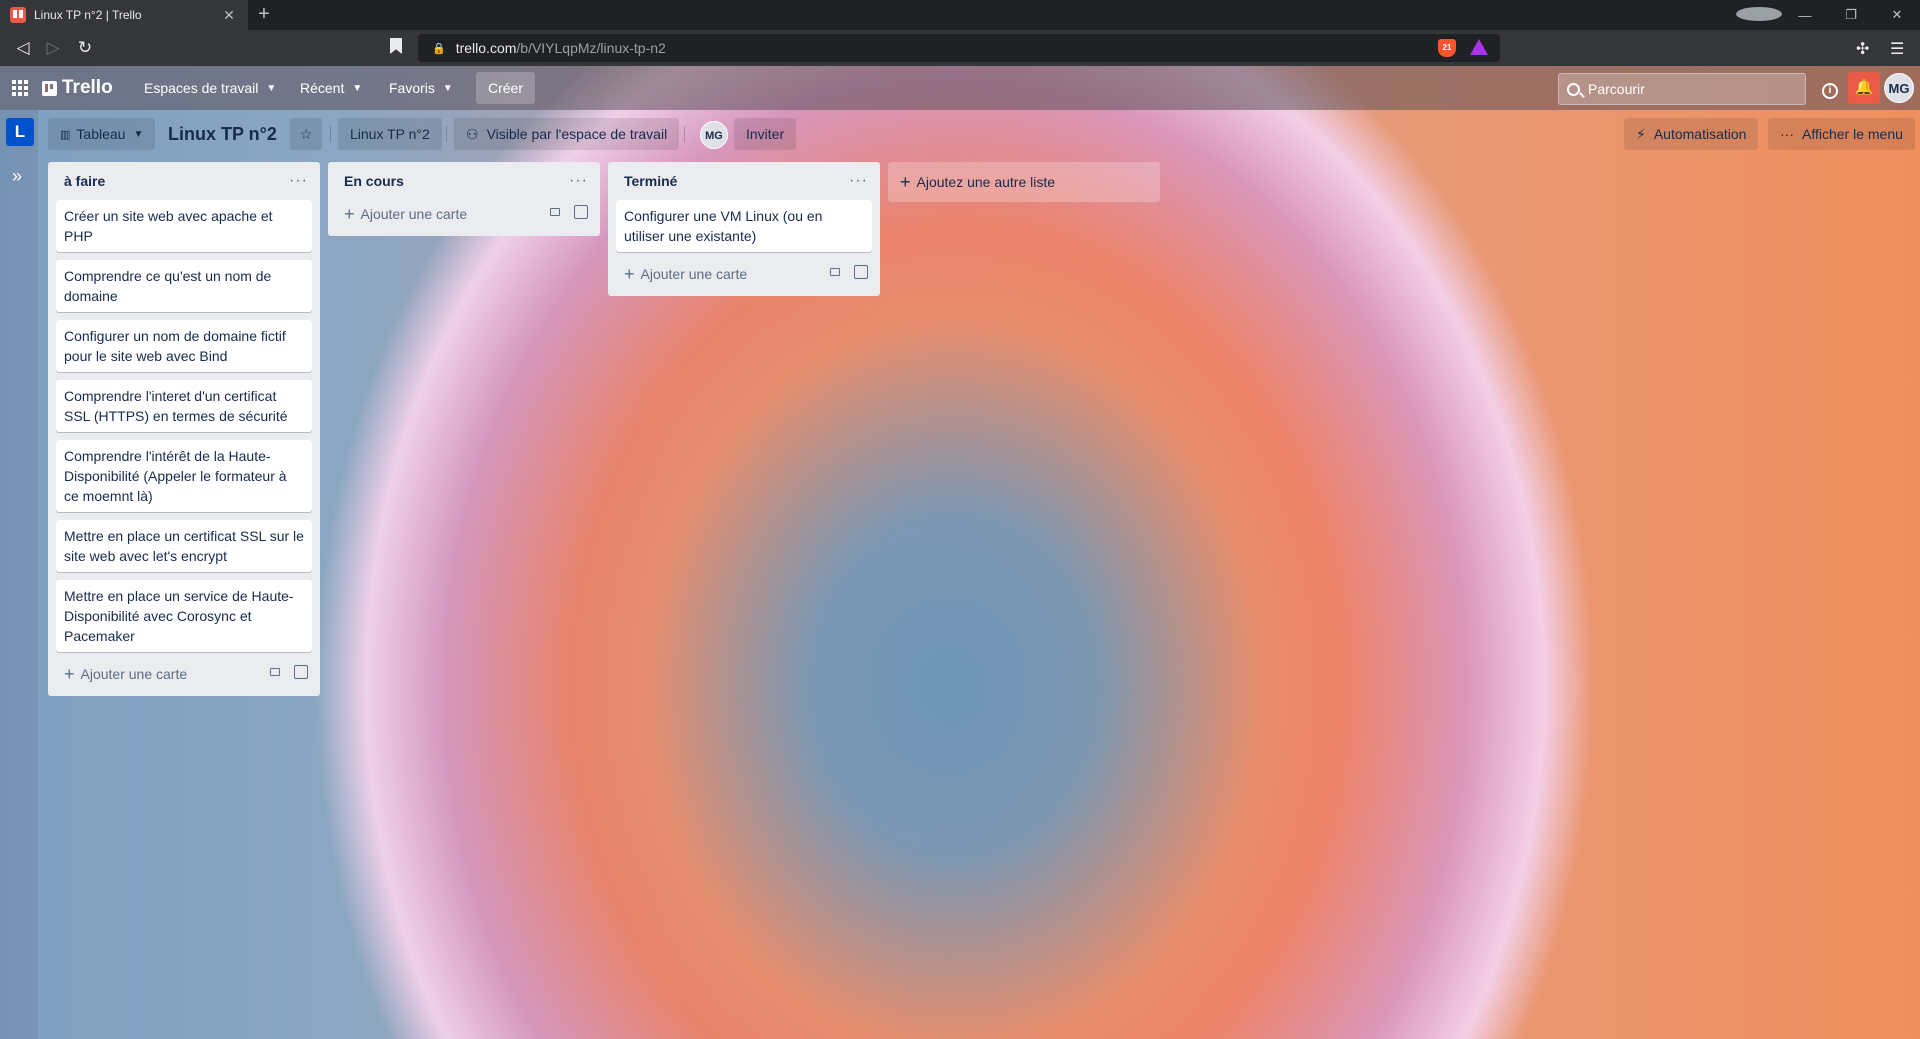 Image resolution: width=1920 pixels, height=1039 pixels. I want to click on lock-icon: 🔒, so click(439, 48).